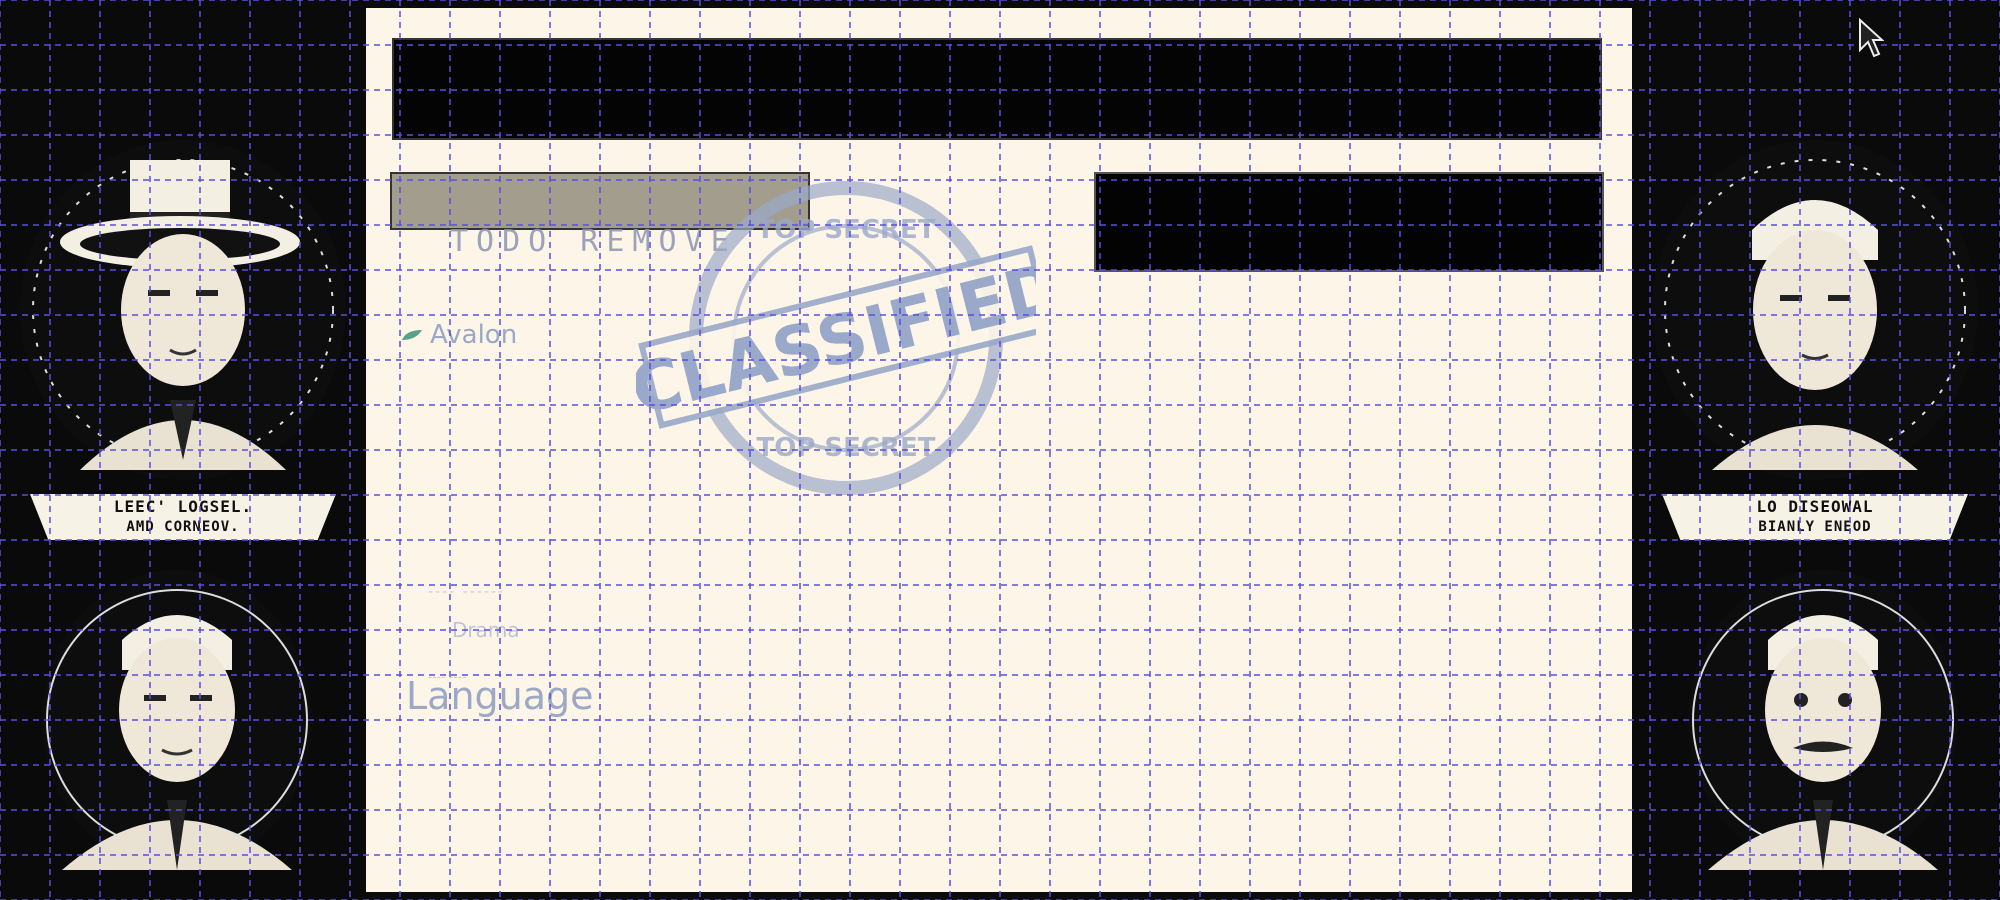 The width and height of the screenshot is (2000, 900). Describe the element at coordinates (183, 517) in the screenshot. I see `left-name-banner-top: LEEC' LOGSEL. AMD CORNEOV.` at that location.